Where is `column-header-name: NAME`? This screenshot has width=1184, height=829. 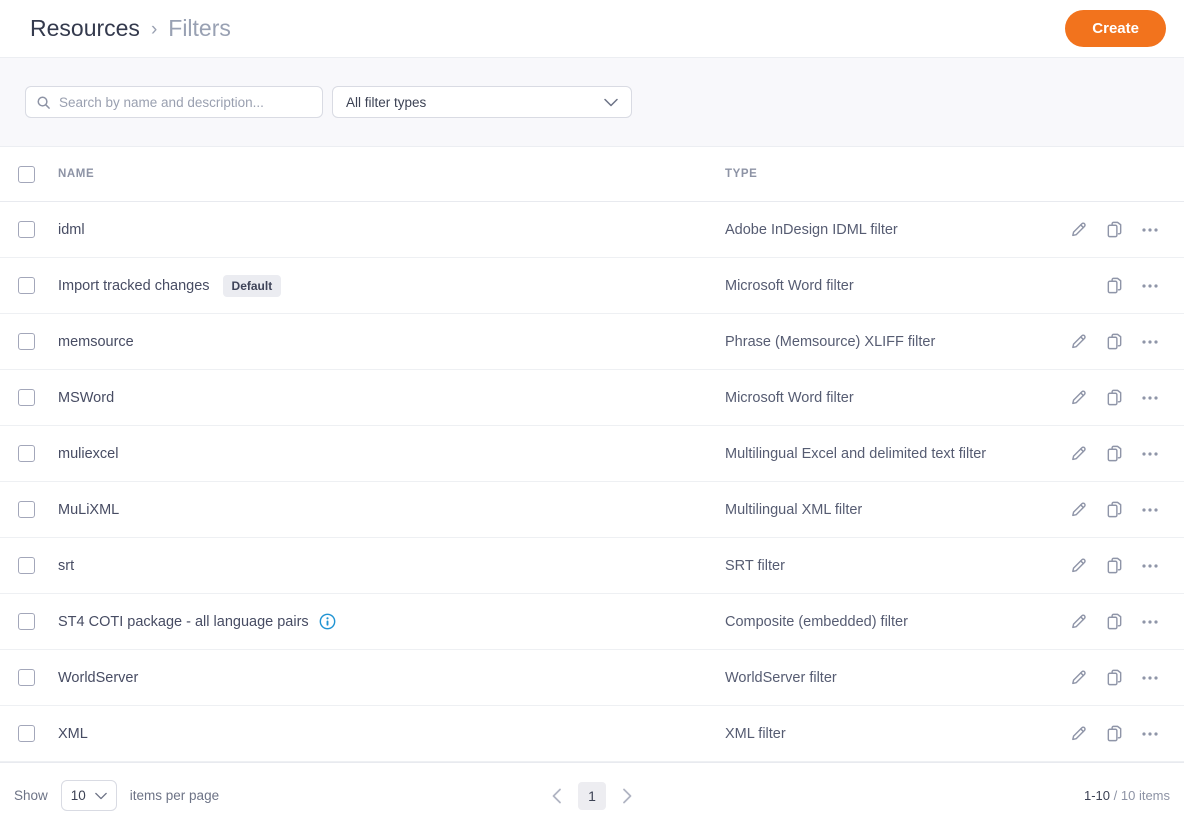
column-header-name: NAME is located at coordinates (76, 174).